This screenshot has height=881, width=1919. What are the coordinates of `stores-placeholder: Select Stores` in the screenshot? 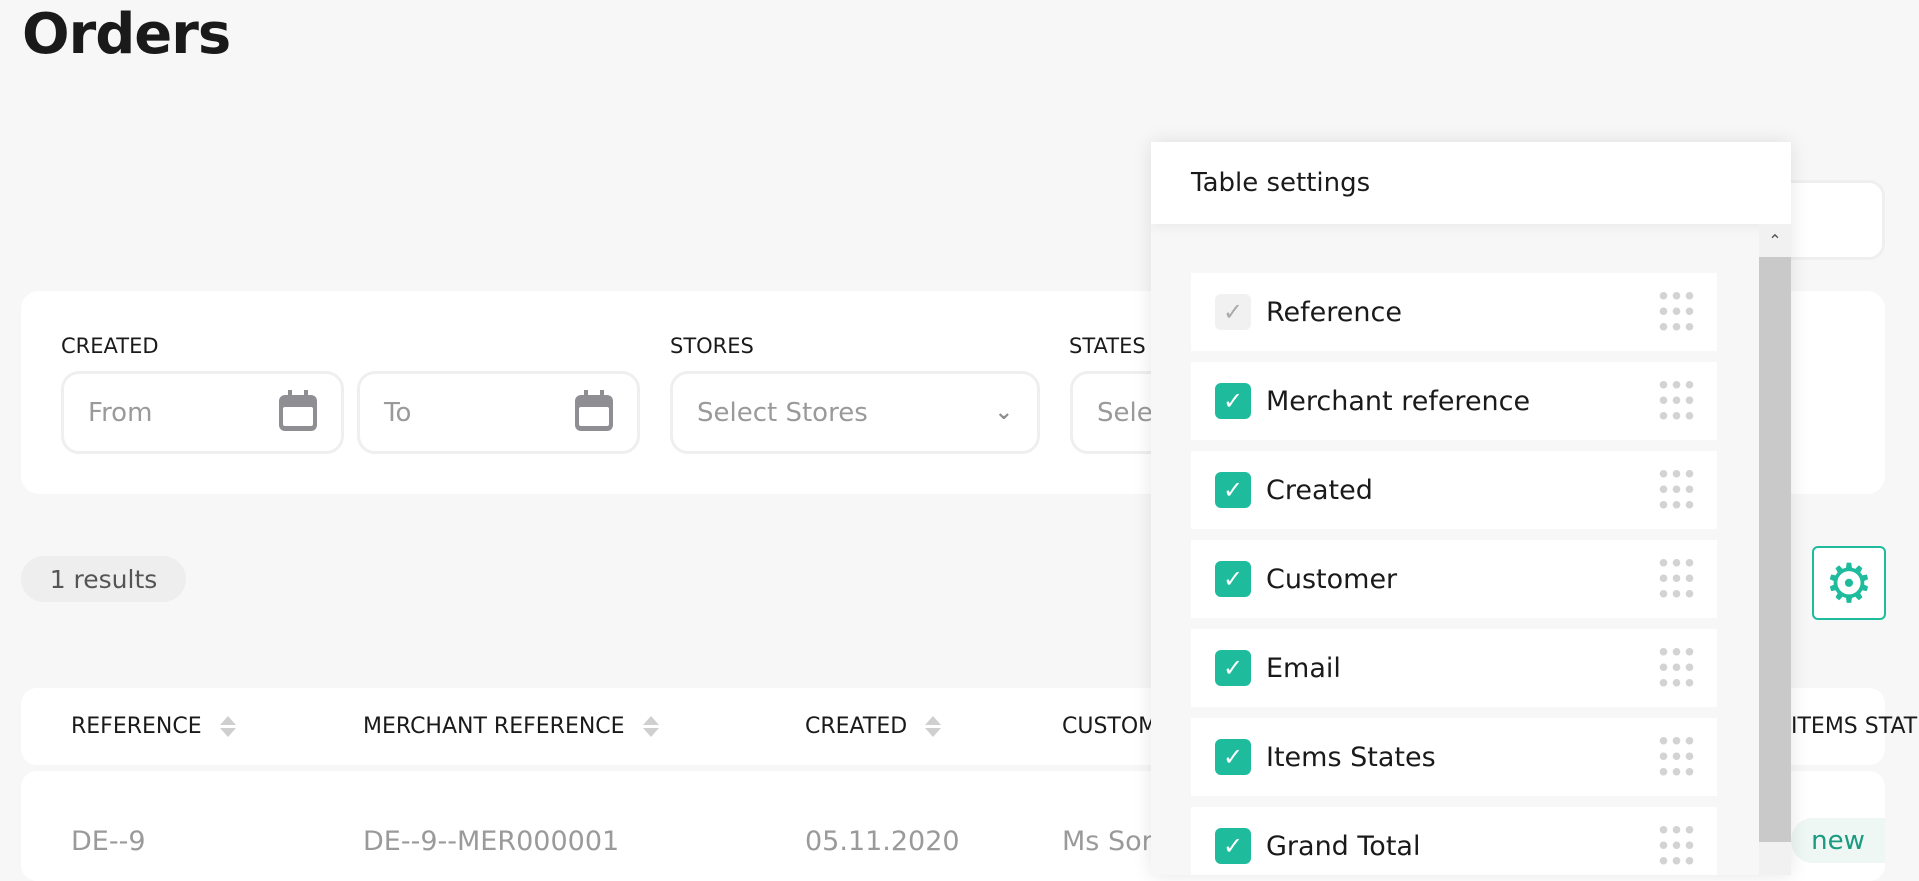 It's located at (782, 412).